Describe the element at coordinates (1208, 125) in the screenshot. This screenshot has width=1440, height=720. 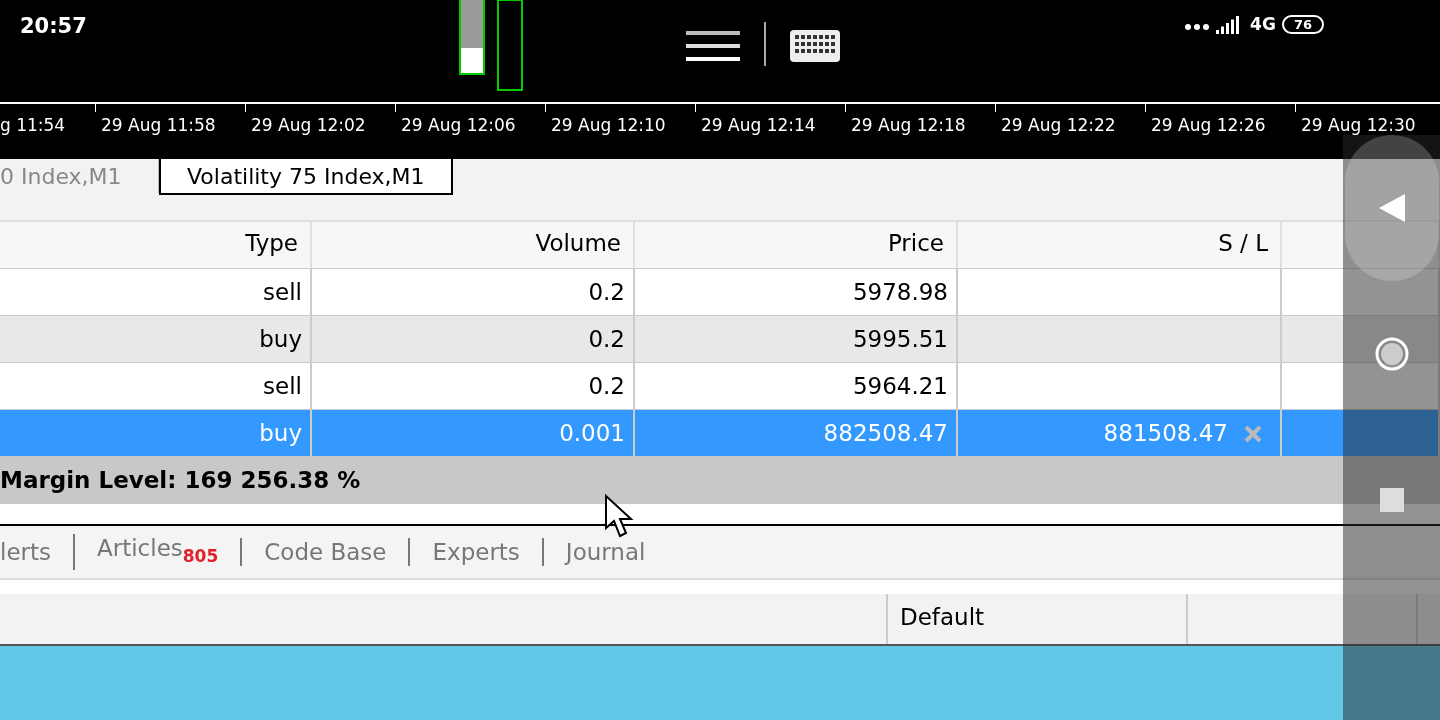
I see `time-label: 29 Aug 12:26` at that location.